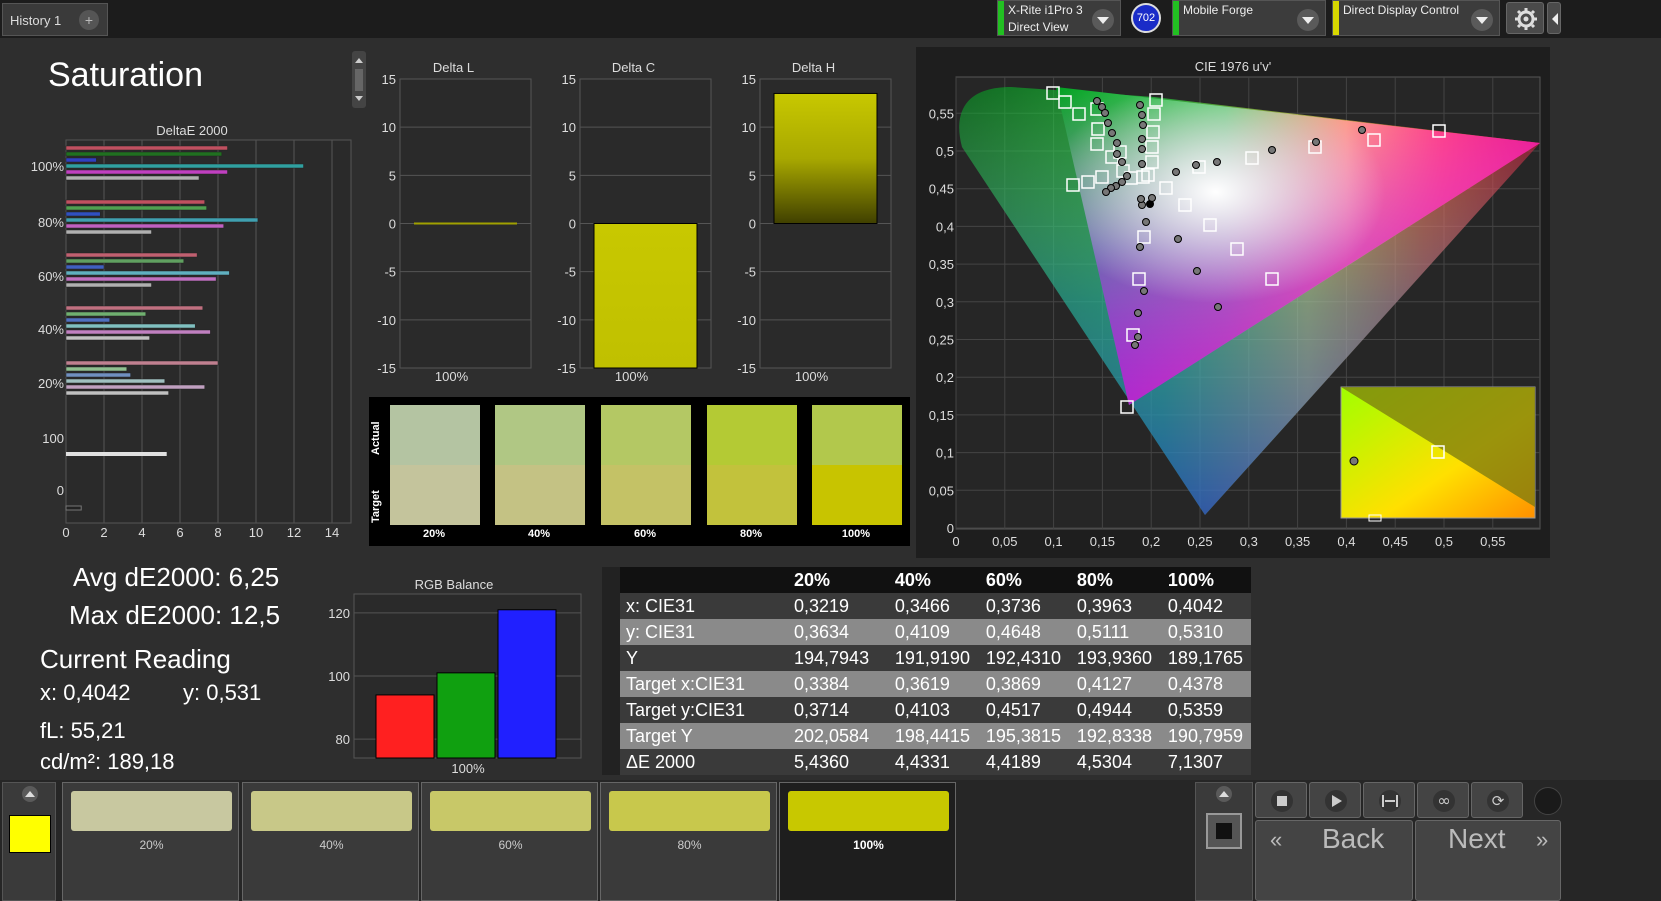 The image size is (1661, 901). I want to click on fit-icon, so click(1390, 801).